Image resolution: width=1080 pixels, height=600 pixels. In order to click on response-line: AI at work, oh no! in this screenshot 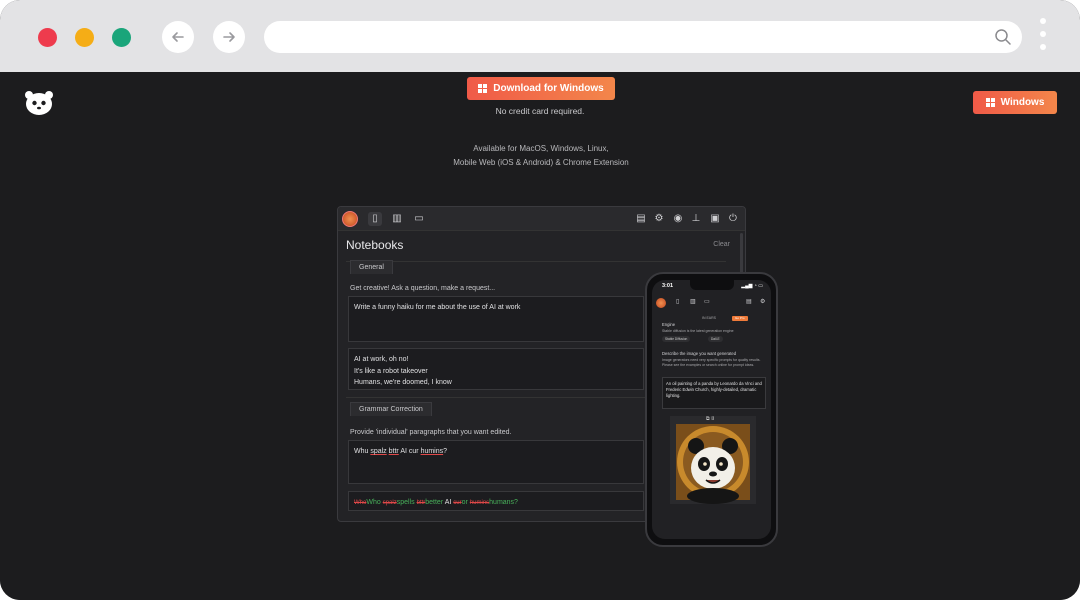, I will do `click(381, 359)`.